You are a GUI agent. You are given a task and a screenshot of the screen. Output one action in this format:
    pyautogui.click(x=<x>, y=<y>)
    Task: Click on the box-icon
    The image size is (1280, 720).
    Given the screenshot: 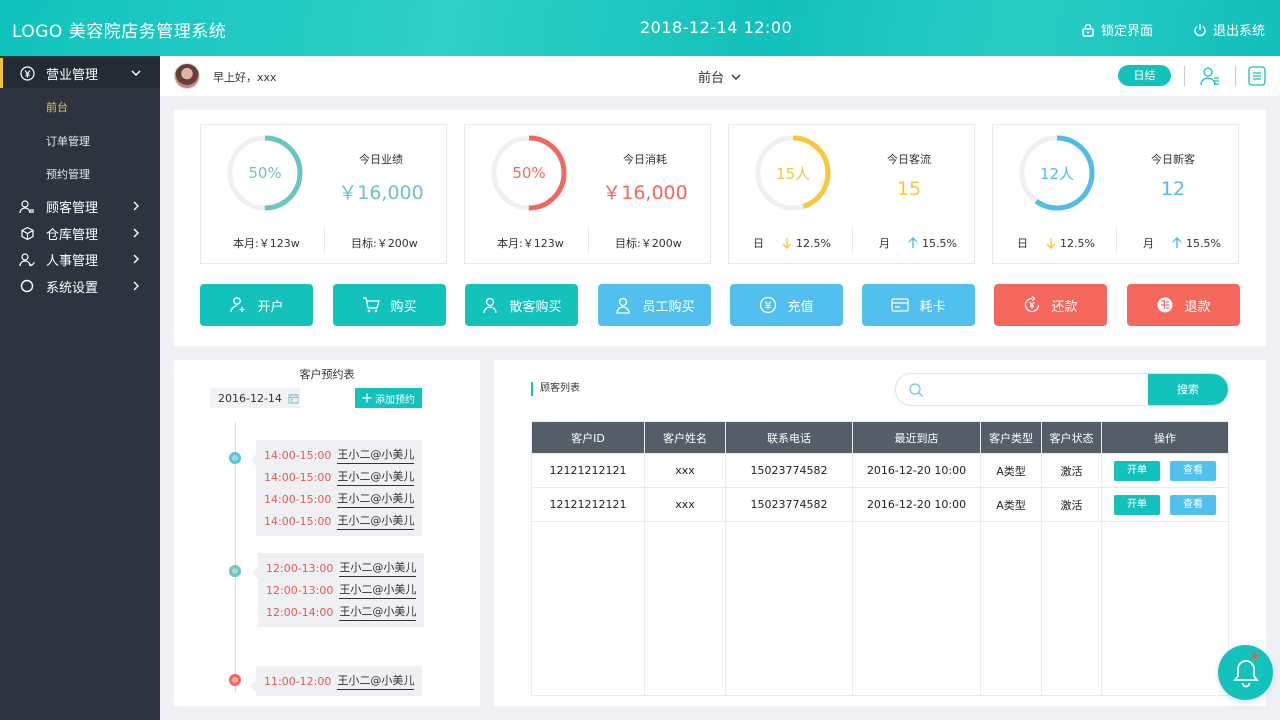 What is the action you would take?
    pyautogui.click(x=27, y=233)
    